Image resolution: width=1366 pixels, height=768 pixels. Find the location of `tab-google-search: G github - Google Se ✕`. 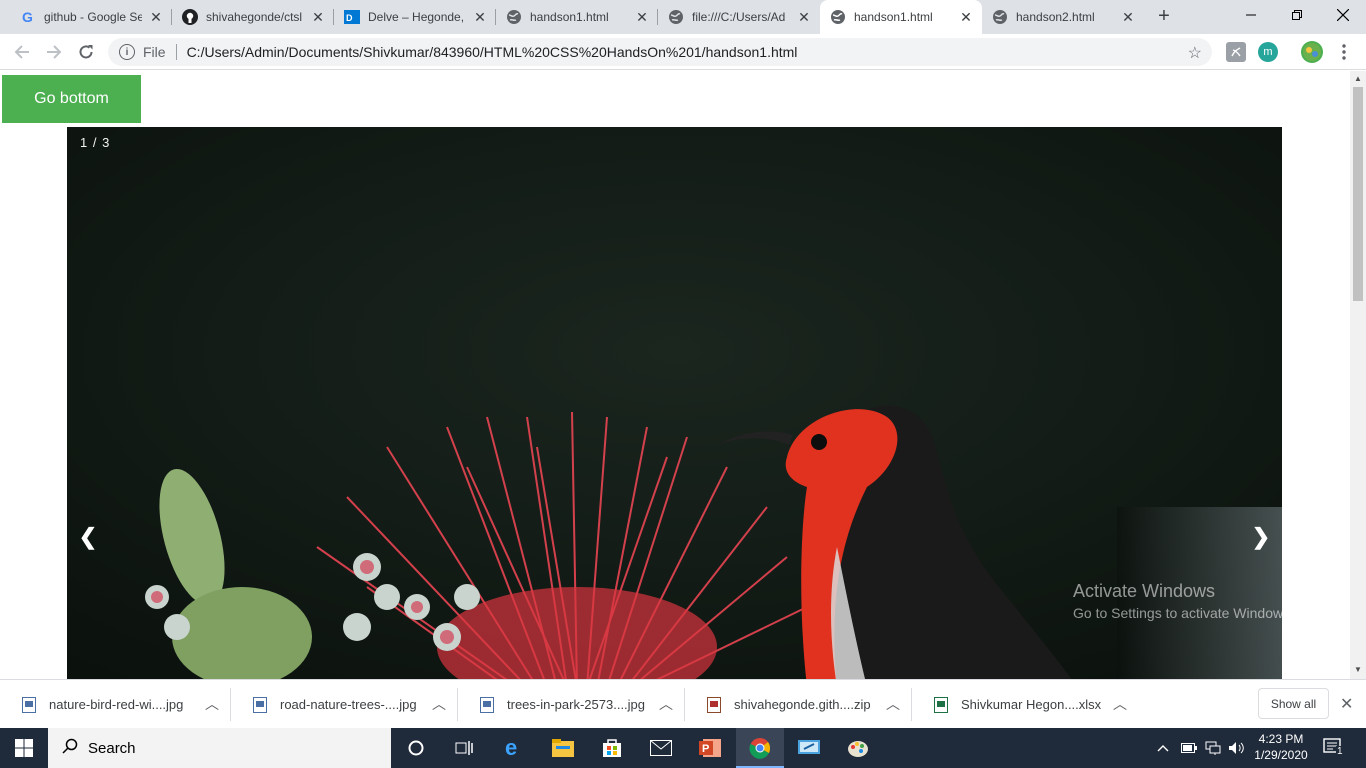

tab-google-search: G github - Google Se ✕ is located at coordinates (91, 17).